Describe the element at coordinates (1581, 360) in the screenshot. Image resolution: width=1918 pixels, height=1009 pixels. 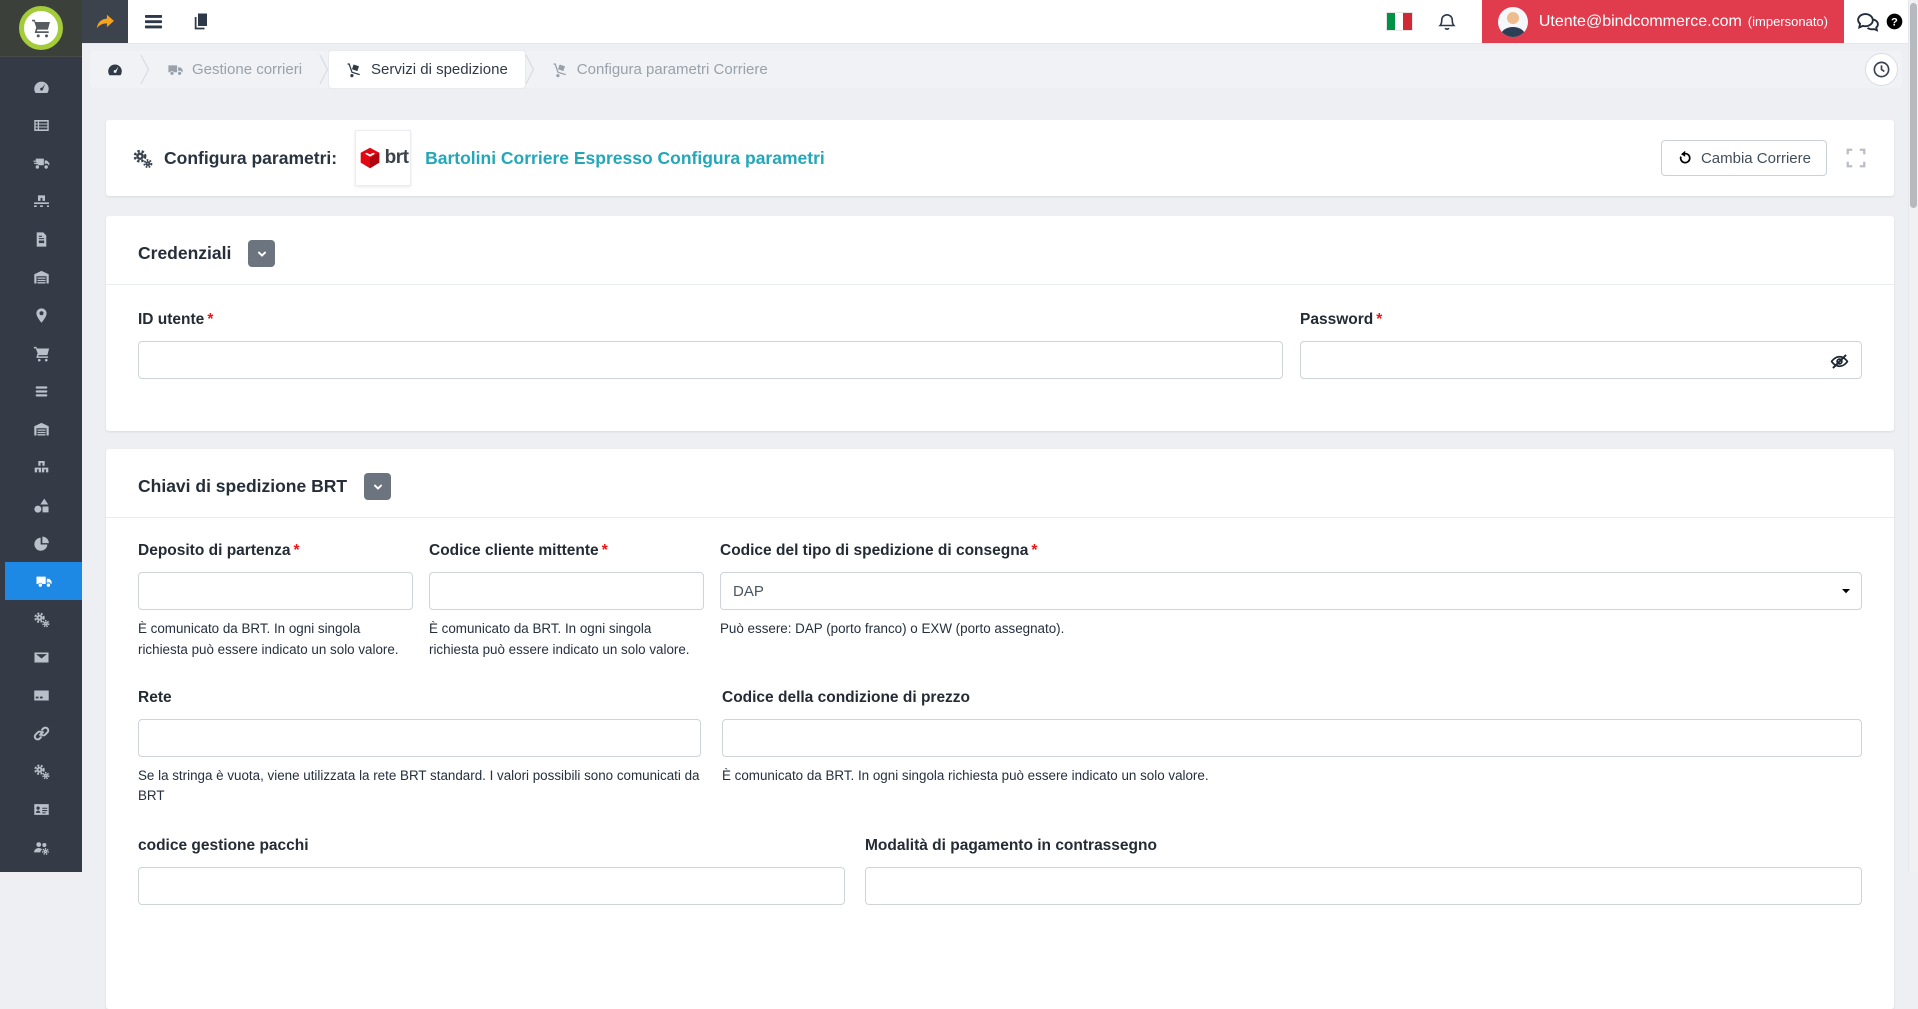
I see `password-input` at that location.